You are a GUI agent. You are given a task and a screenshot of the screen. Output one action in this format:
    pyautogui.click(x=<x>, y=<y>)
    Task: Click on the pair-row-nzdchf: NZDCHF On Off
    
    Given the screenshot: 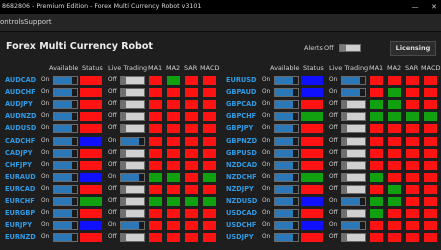 What is the action you would take?
    pyautogui.click(x=220, y=178)
    